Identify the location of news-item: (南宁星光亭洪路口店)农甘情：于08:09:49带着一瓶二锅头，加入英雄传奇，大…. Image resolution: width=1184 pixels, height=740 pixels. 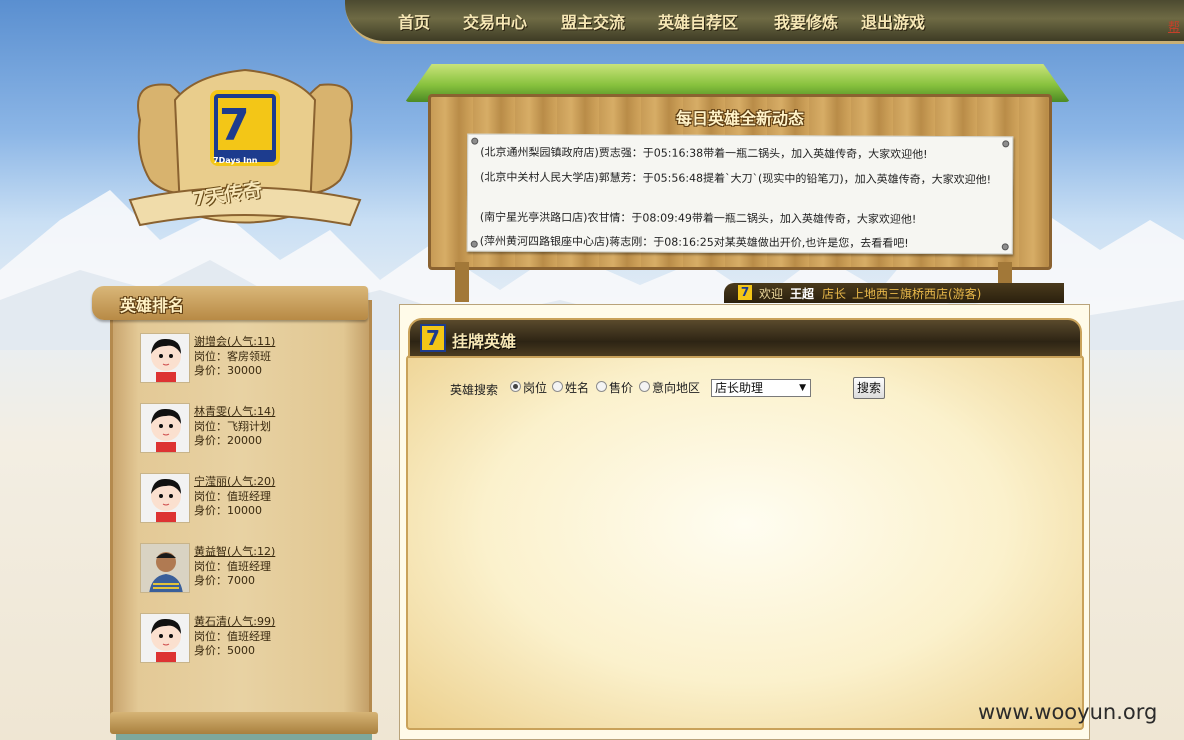
(698, 218).